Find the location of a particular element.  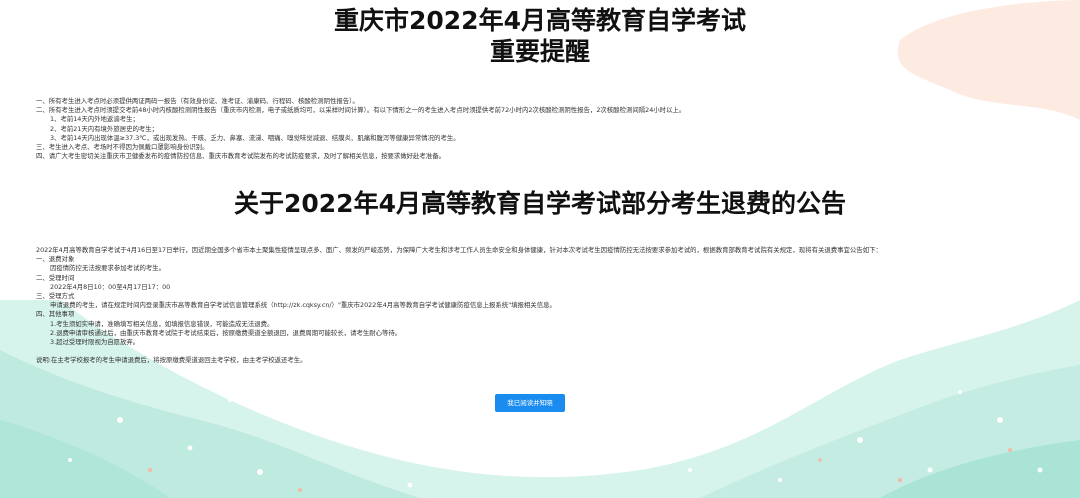

section-body: 因疫情防控无法按要求参加考试的考生。 is located at coordinates (108, 268).